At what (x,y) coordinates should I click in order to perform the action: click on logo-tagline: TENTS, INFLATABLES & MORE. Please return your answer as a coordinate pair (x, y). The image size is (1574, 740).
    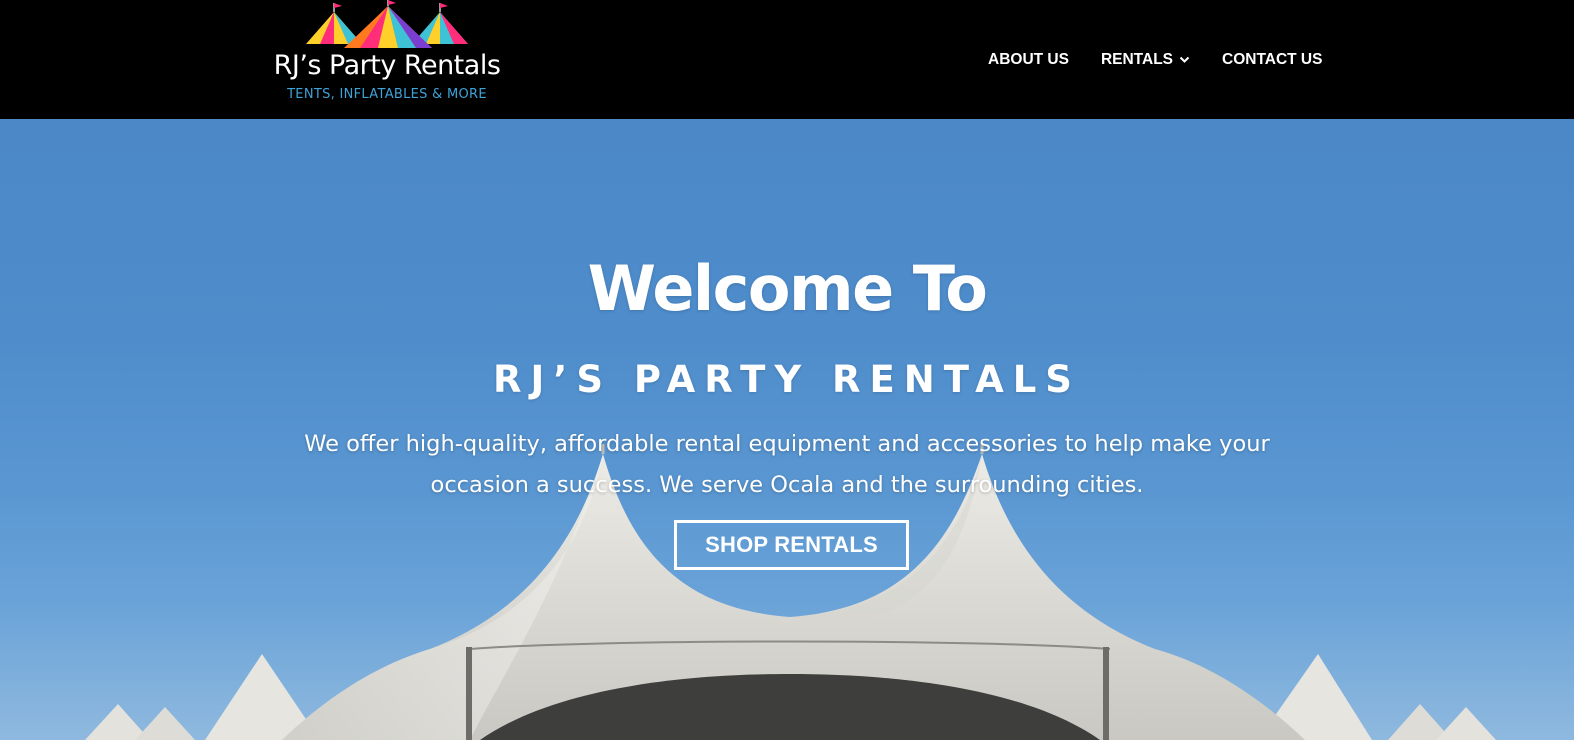
    Looking at the image, I should click on (387, 94).